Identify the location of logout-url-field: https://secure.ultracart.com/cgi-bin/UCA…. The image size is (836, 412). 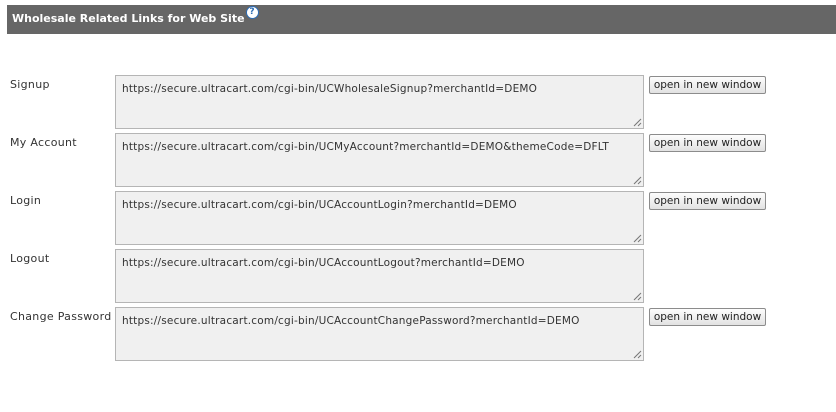
(379, 276).